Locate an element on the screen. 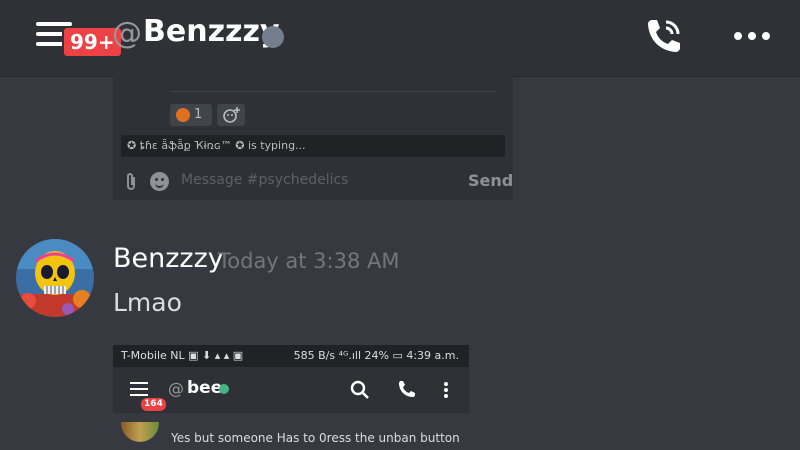 The width and height of the screenshot is (800, 450). avatar is located at coordinates (55, 278).